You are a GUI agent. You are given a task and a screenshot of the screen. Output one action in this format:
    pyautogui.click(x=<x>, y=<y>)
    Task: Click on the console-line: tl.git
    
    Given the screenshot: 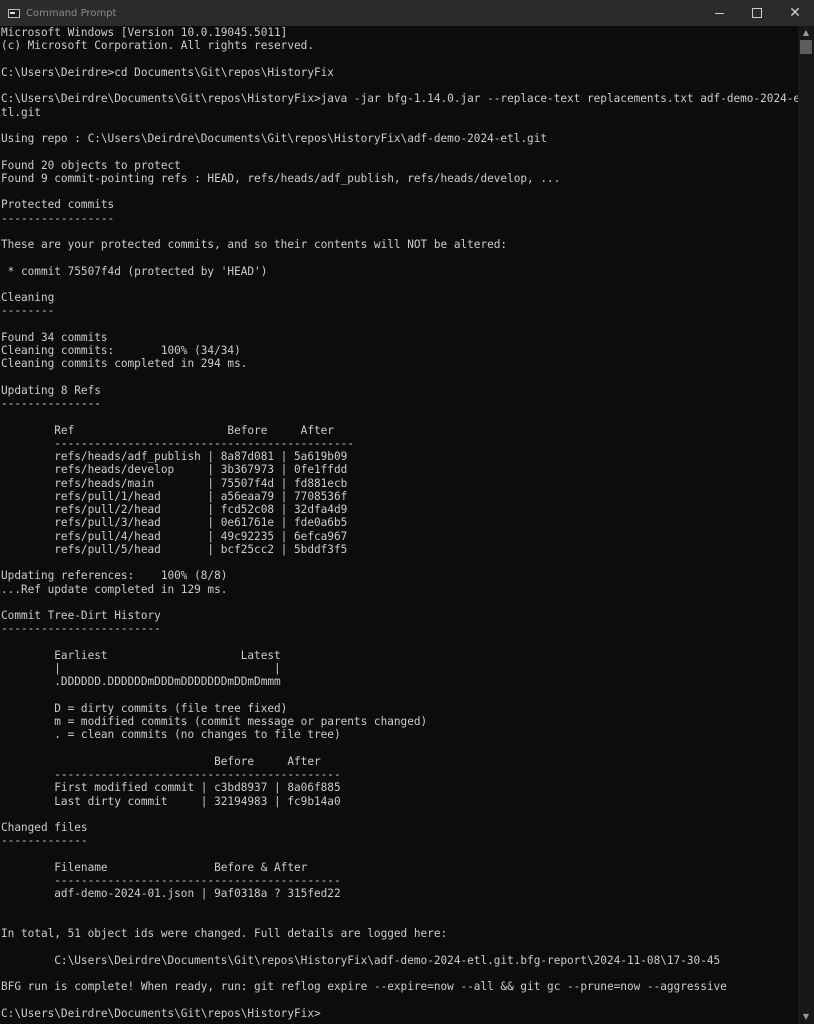 What is the action you would take?
    pyautogui.click(x=21, y=112)
    